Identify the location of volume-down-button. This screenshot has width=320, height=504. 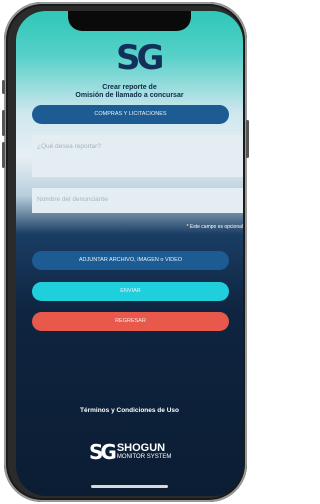
(3, 155).